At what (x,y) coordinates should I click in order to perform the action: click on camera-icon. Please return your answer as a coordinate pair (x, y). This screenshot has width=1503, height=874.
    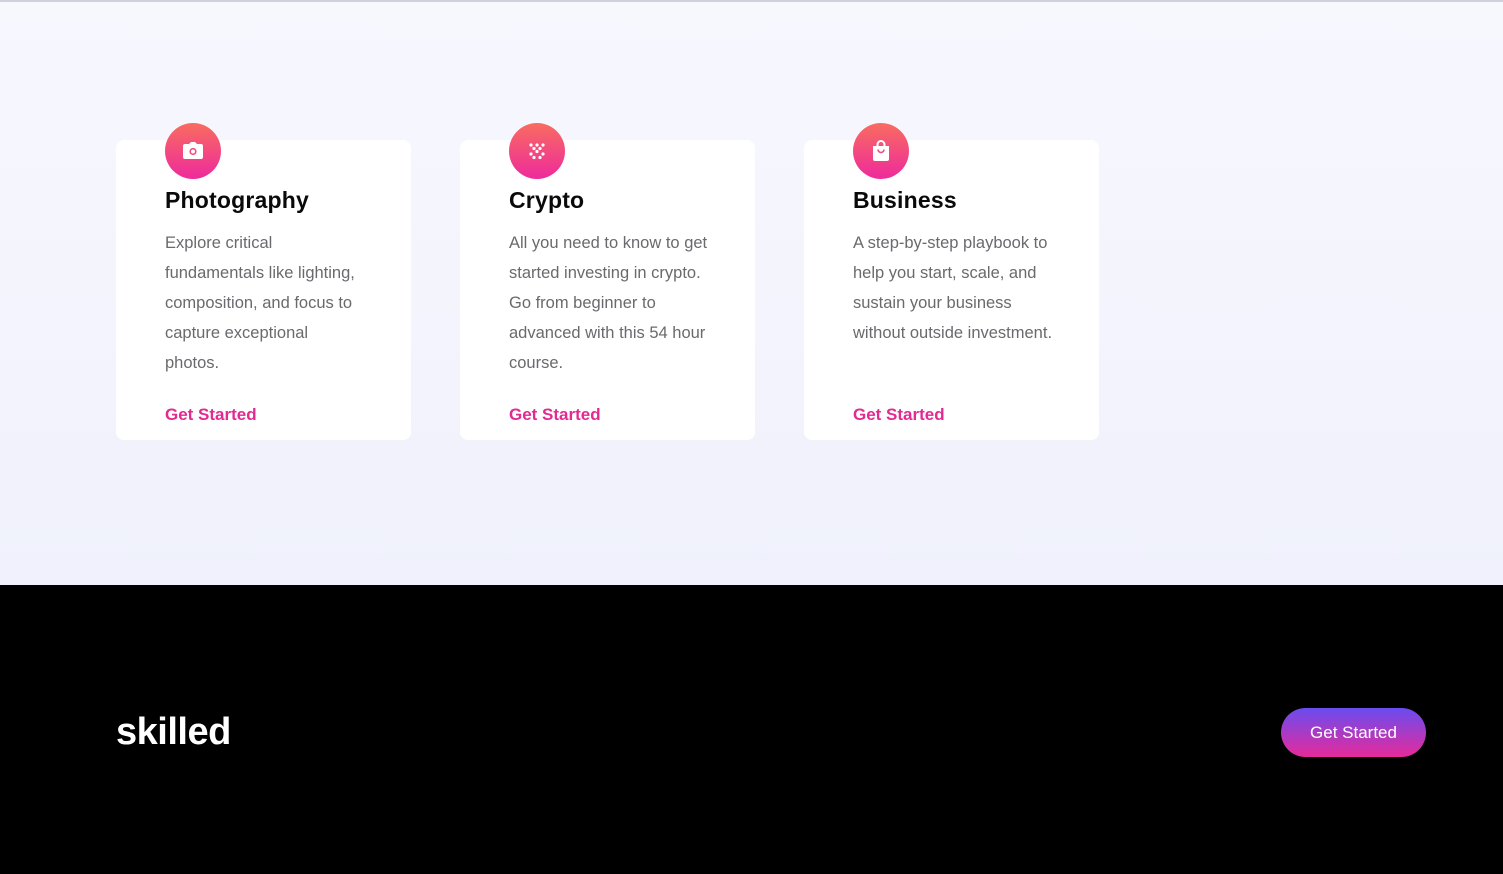
    Looking at the image, I should click on (193, 151).